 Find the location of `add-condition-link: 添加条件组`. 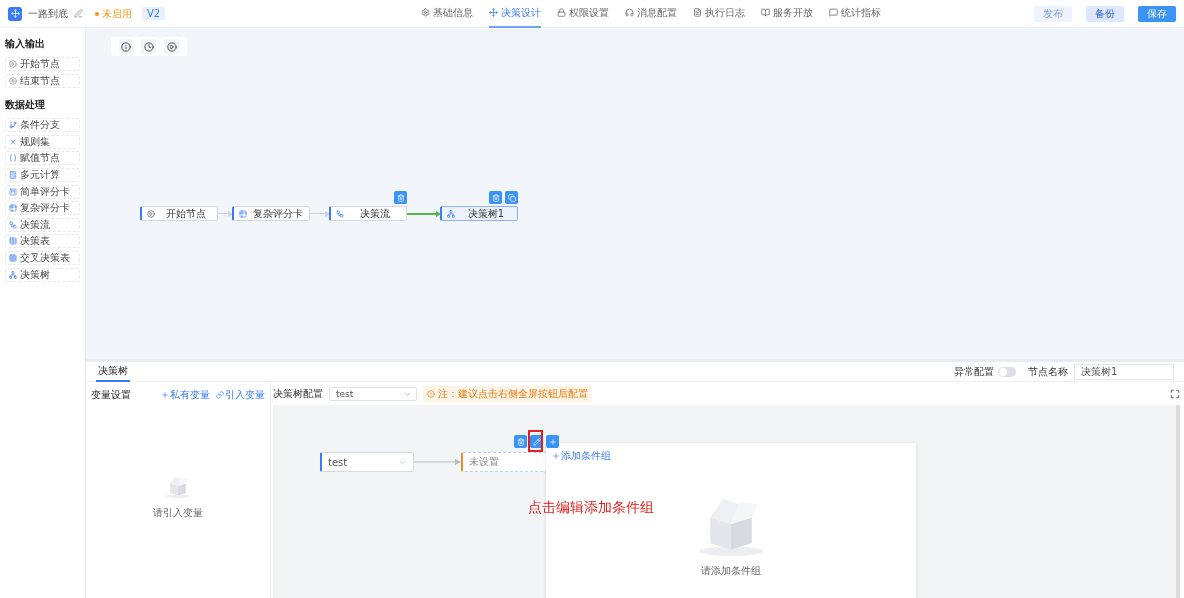

add-condition-link: 添加条件组 is located at coordinates (731, 456).